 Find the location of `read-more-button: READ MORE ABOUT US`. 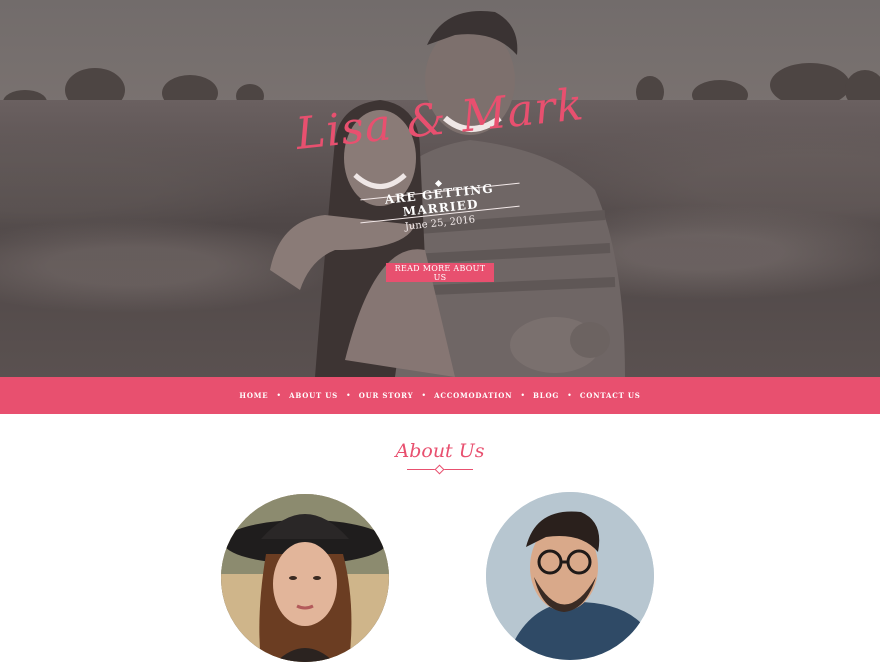

read-more-button: READ MORE ABOUT US is located at coordinates (440, 272).